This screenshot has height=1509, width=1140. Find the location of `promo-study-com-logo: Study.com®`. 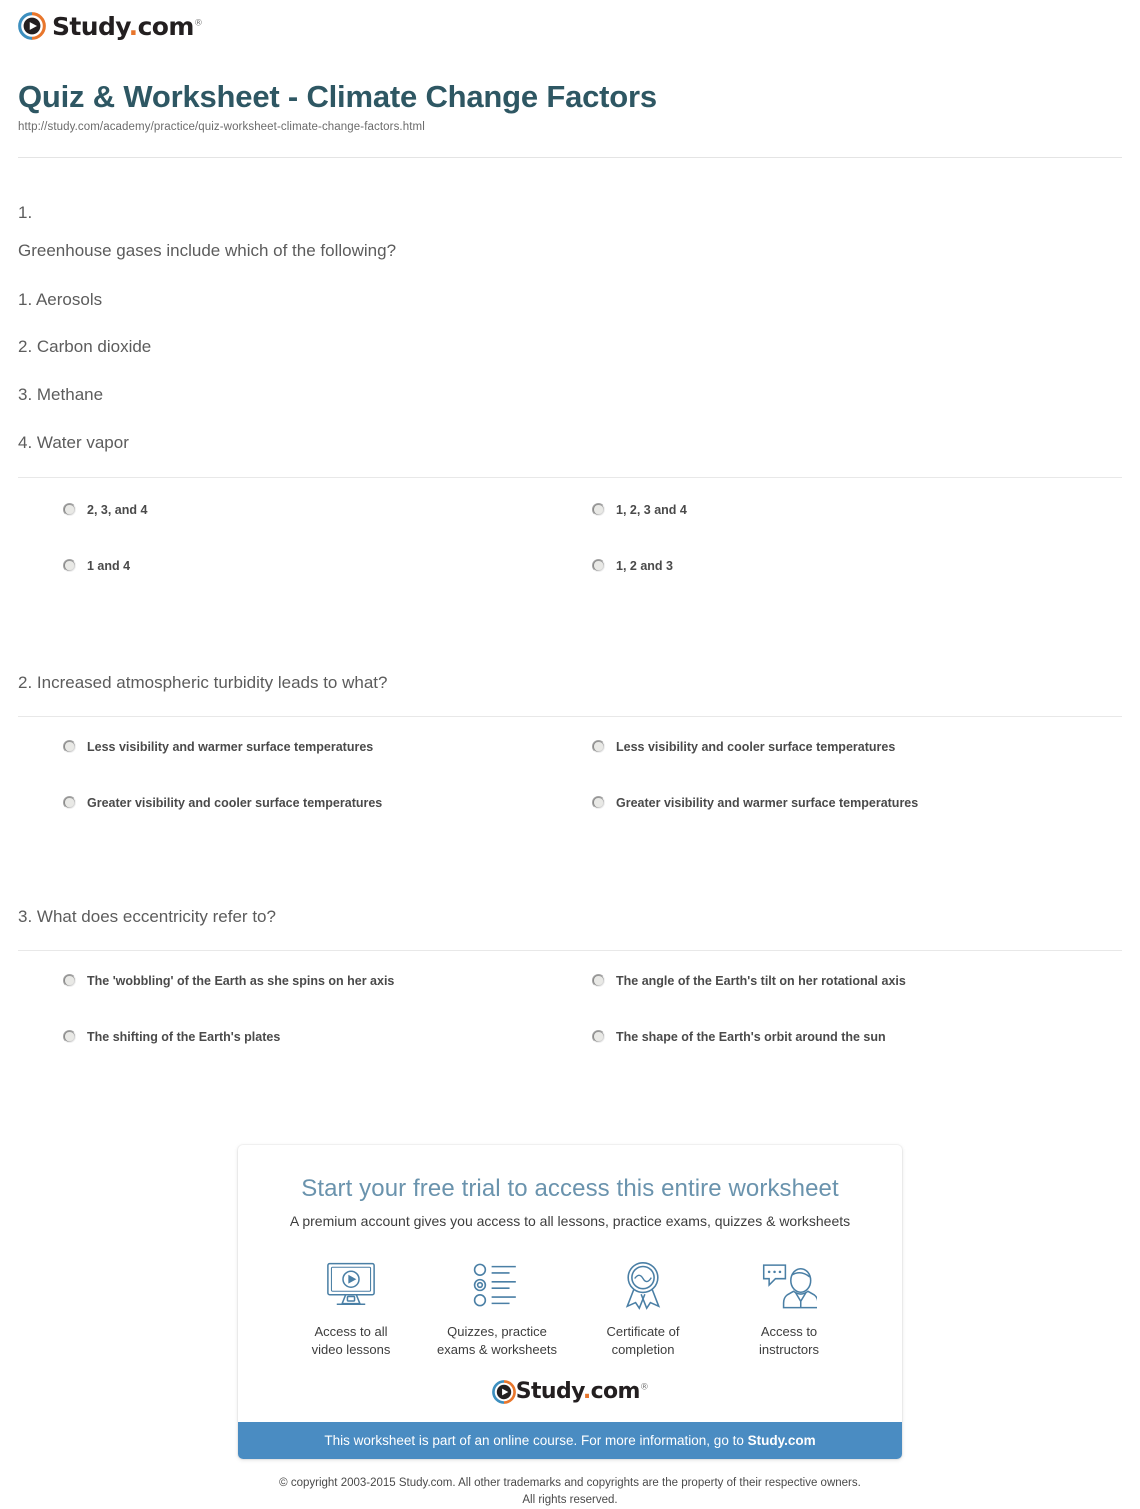

promo-study-com-logo: Study.com® is located at coordinates (570, 1390).